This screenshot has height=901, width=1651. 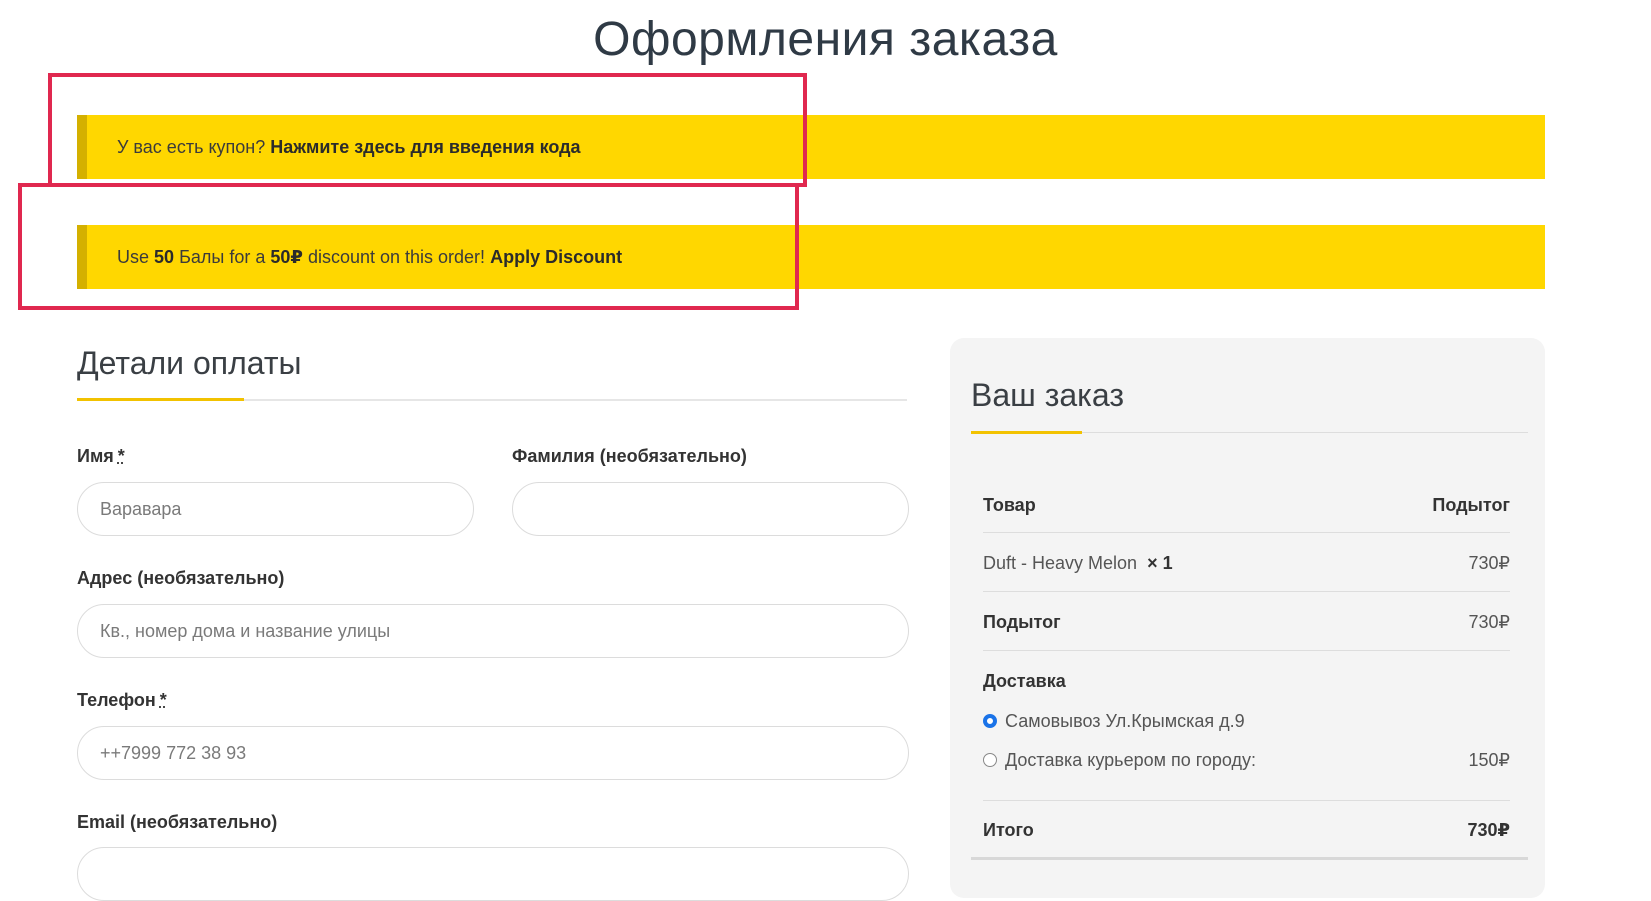 I want to click on phone-label-text: Телефон, so click(x=116, y=700).